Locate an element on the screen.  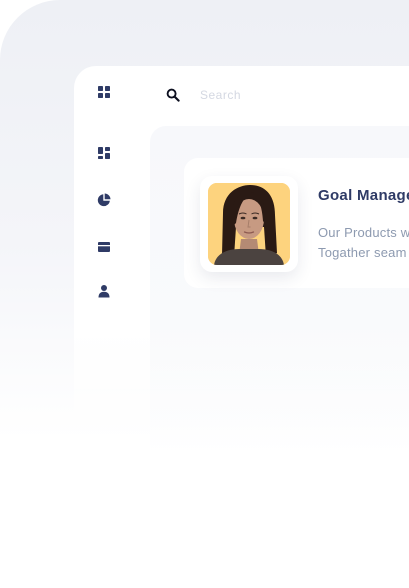
avatar is located at coordinates (249, 224).